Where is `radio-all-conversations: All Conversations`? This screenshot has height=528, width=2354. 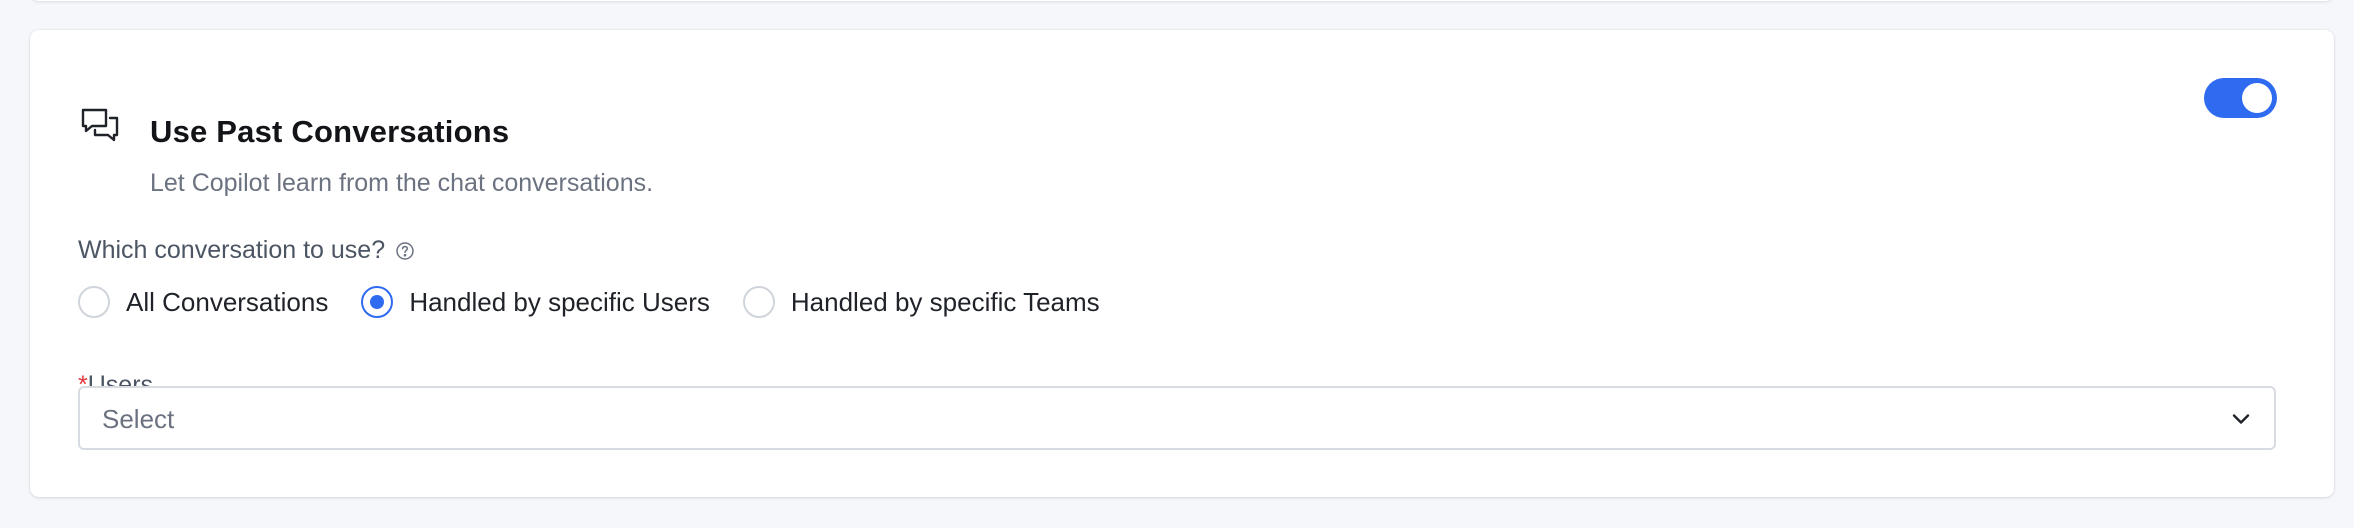 radio-all-conversations: All Conversations is located at coordinates (203, 302).